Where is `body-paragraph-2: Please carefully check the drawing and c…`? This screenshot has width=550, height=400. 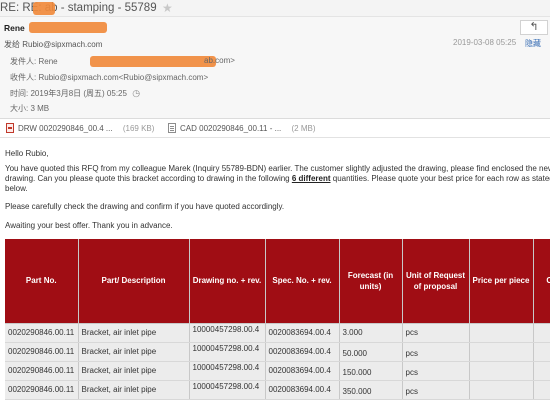 body-paragraph-2: Please carefully check the drawing and c… is located at coordinates (145, 206).